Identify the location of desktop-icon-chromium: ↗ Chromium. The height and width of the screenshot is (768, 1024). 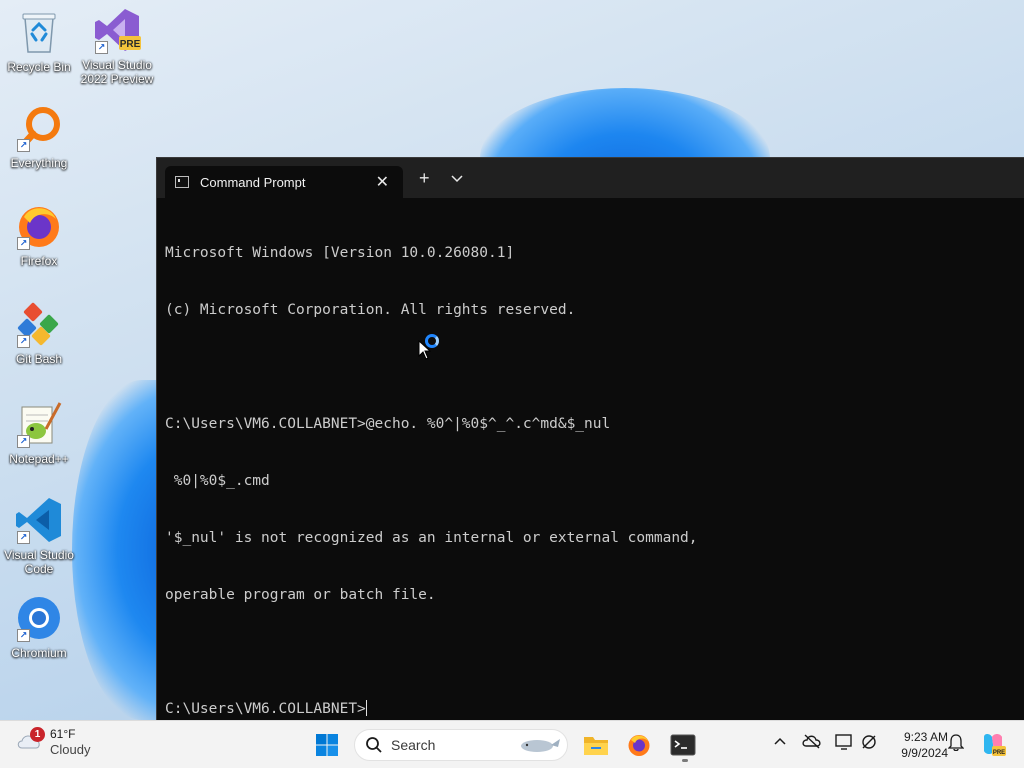
(39, 627).